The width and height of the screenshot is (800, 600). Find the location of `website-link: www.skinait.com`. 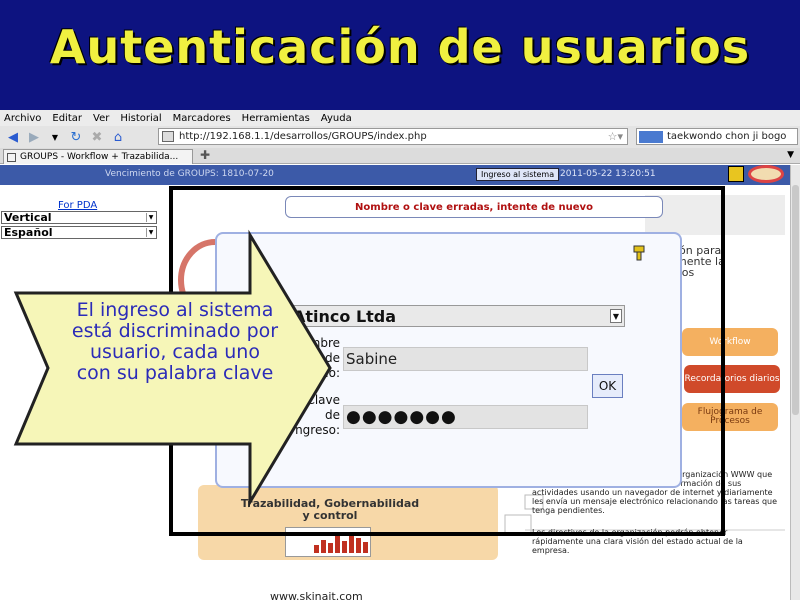

website-link: www.skinait.com is located at coordinates (316, 595).